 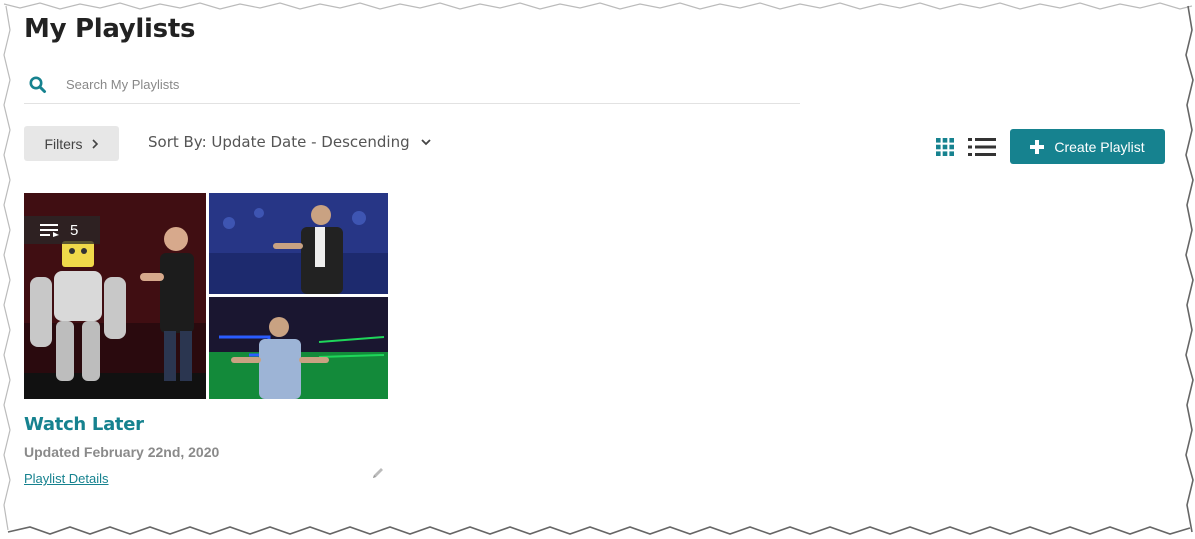 I want to click on playlist-title: Watch Later, so click(x=84, y=424).